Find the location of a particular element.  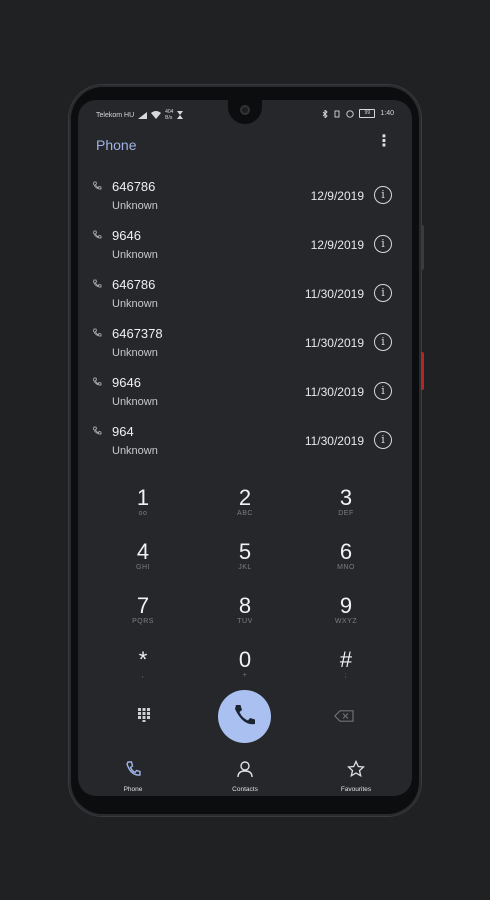

tab-contacts: Contacts is located at coordinates (245, 776).